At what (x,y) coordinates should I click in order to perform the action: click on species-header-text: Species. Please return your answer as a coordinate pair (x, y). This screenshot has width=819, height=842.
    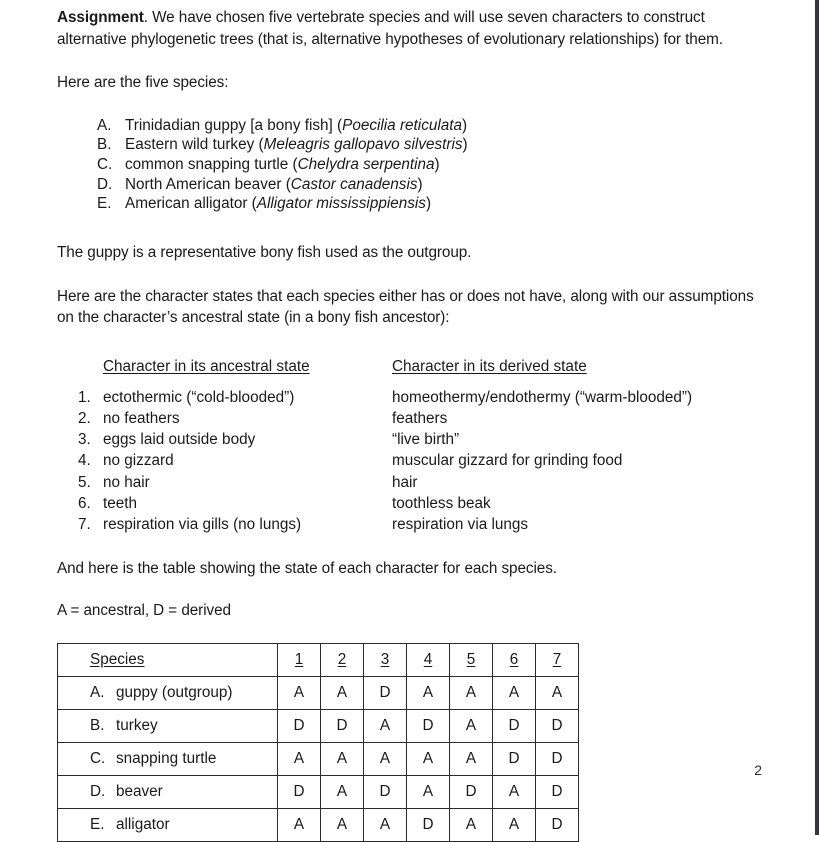
    Looking at the image, I should click on (117, 659).